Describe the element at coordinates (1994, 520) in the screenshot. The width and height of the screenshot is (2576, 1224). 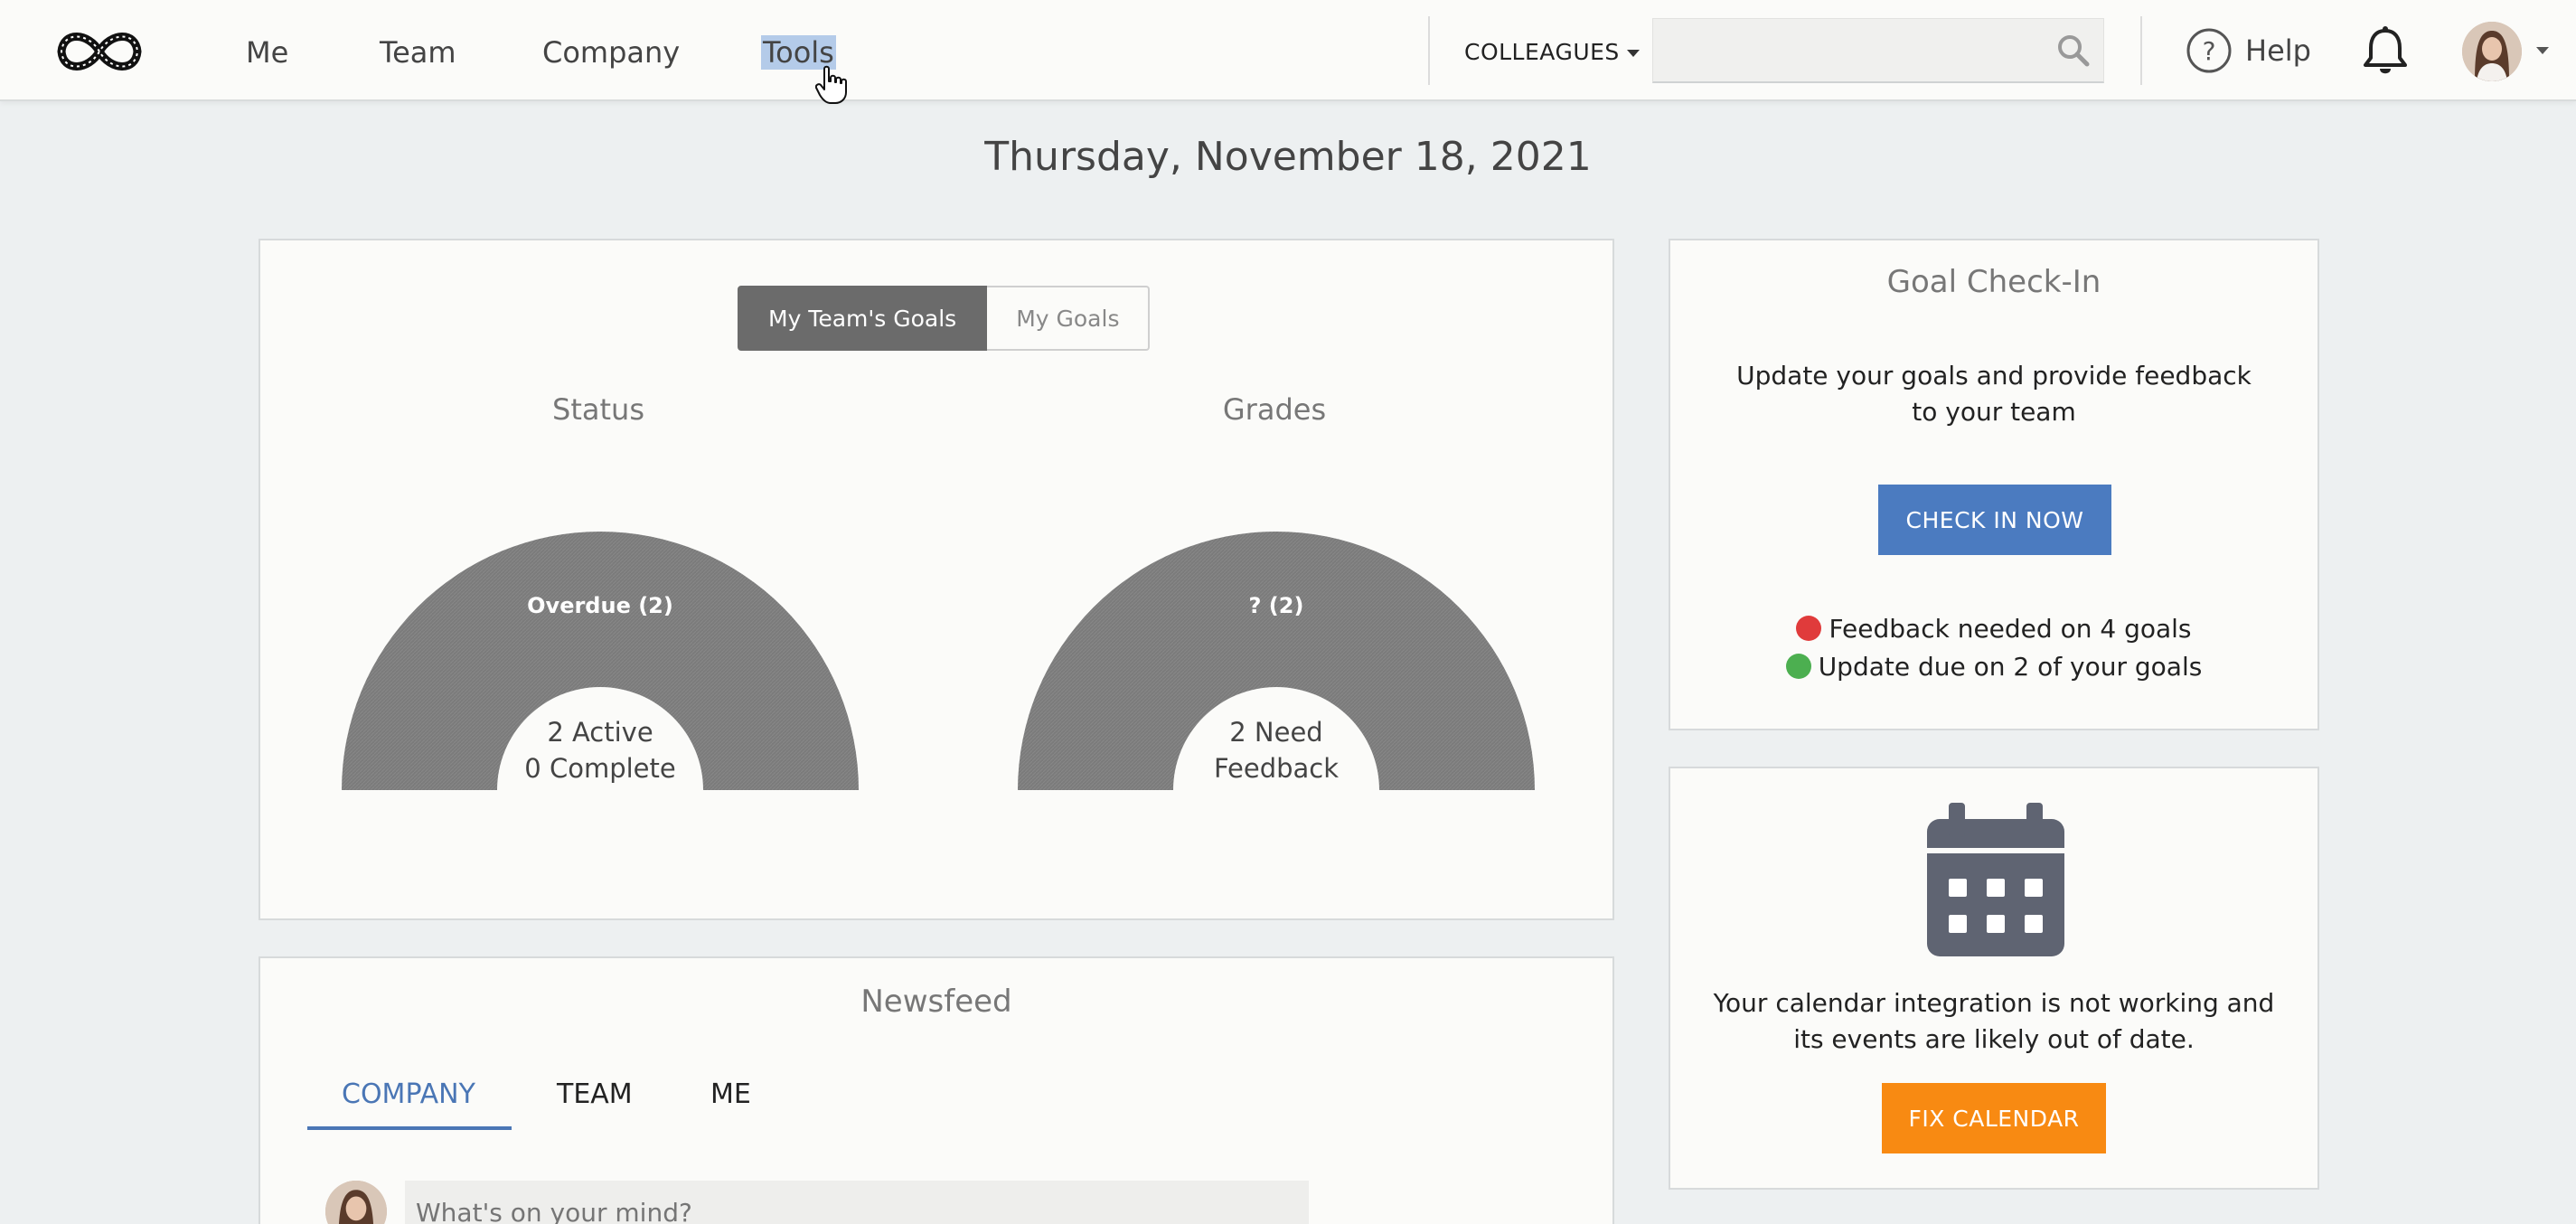
I see `check-in-now-button: CHECK IN NOW` at that location.